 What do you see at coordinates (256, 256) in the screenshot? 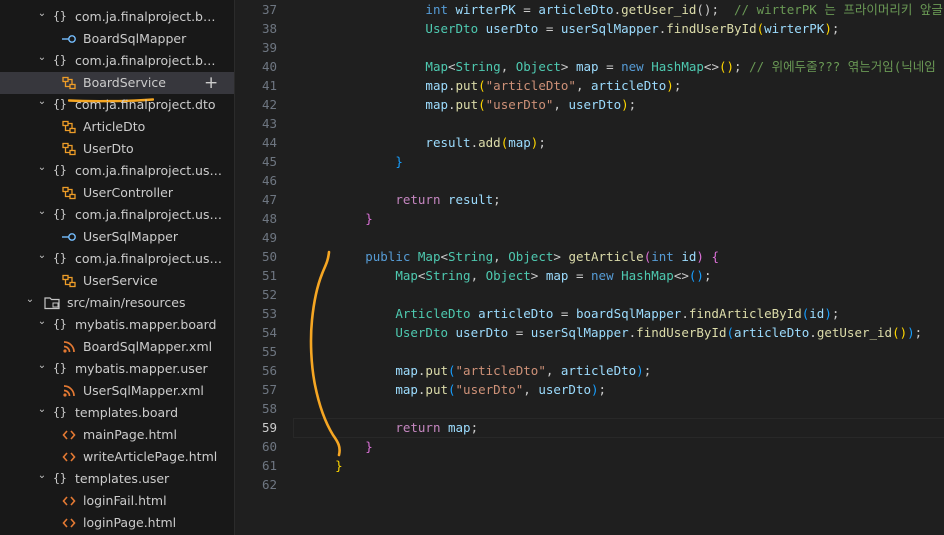
I see `line-number: 50` at bounding box center [256, 256].